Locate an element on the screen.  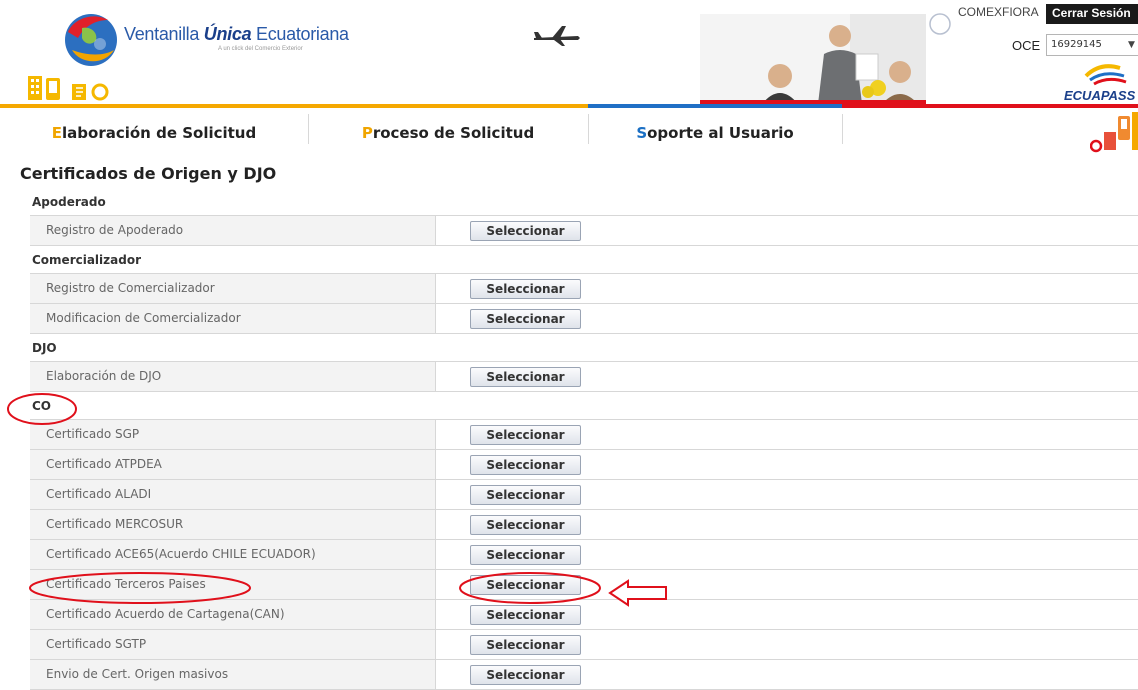
certificate-option-label: Registro de Comercializador is located at coordinates (233, 288).